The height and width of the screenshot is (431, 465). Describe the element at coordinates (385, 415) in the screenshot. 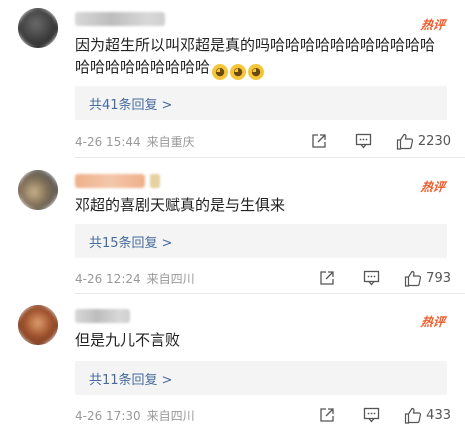

I see `action-bar: 433` at that location.